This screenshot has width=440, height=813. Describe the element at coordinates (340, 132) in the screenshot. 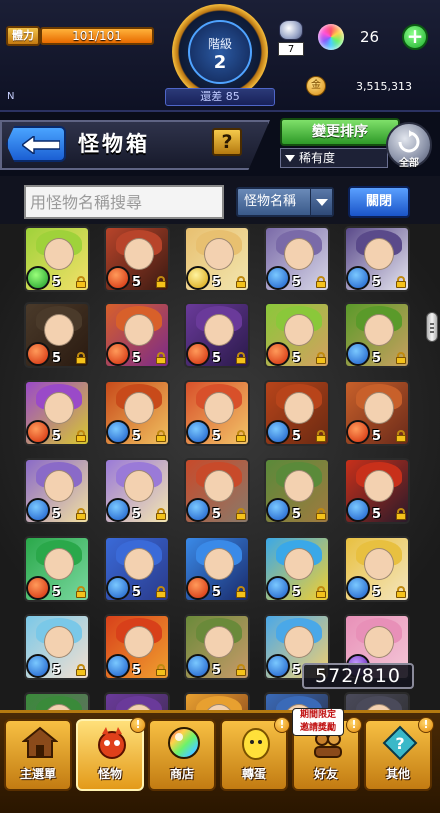

I see `change-sort-button: 變更排序` at that location.